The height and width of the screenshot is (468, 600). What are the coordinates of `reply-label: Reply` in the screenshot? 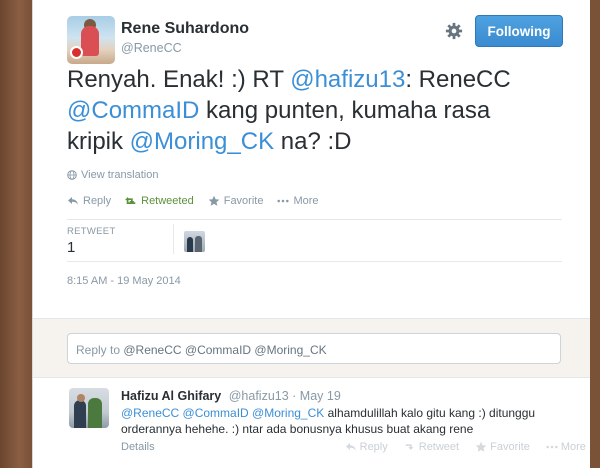 It's located at (97, 201).